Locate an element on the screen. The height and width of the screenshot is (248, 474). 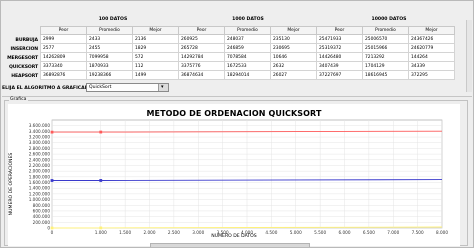
table-cell: 2577 is located at coordinates (63, 48).